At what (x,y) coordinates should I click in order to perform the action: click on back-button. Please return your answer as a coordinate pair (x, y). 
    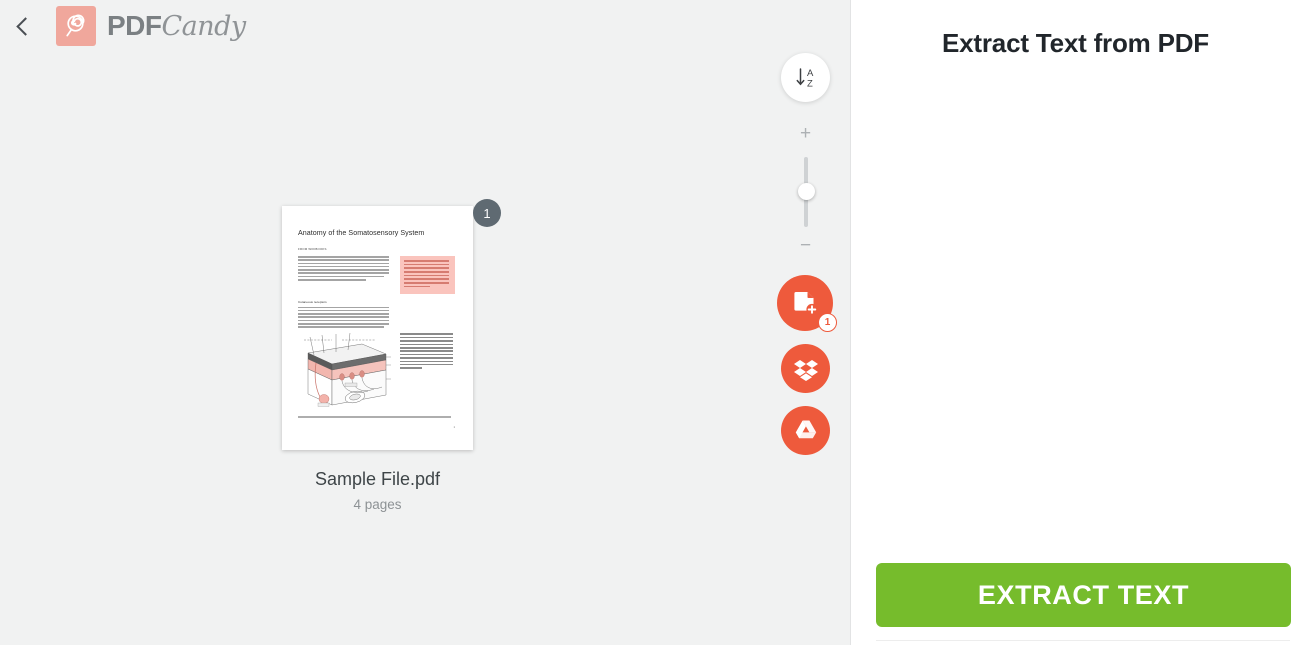
    Looking at the image, I should click on (23, 26).